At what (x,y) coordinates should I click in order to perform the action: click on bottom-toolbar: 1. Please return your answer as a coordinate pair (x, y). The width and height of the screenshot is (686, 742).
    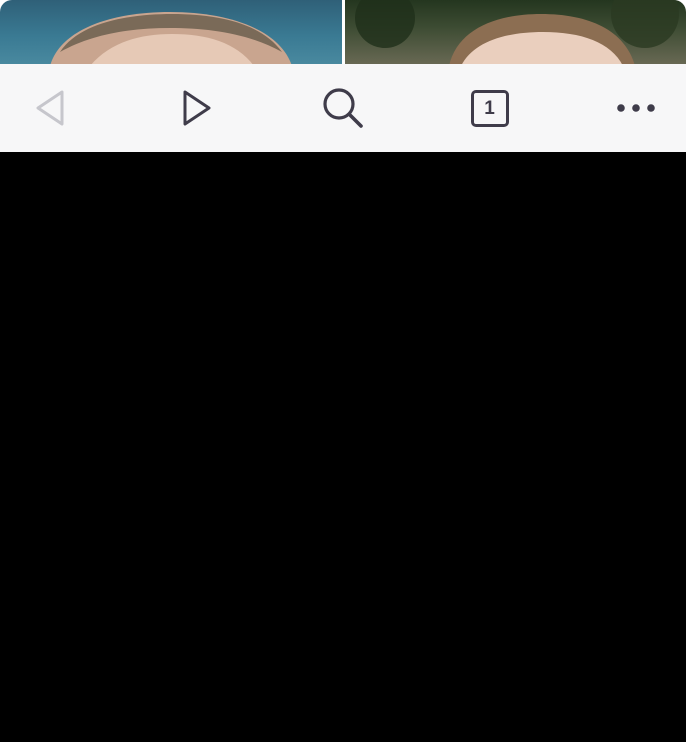
    Looking at the image, I should click on (343, 108).